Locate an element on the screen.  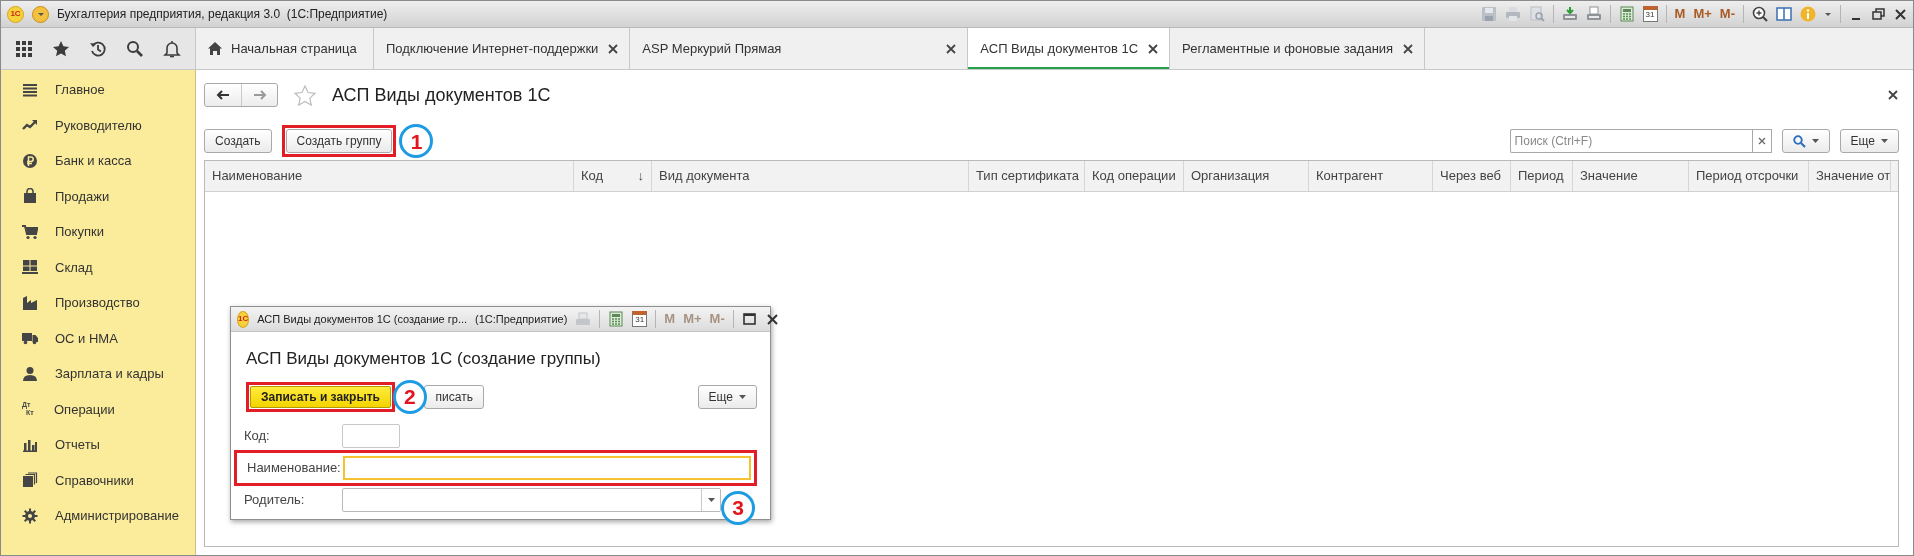
sidebar-item: ОС и НМА is located at coordinates (98, 338).